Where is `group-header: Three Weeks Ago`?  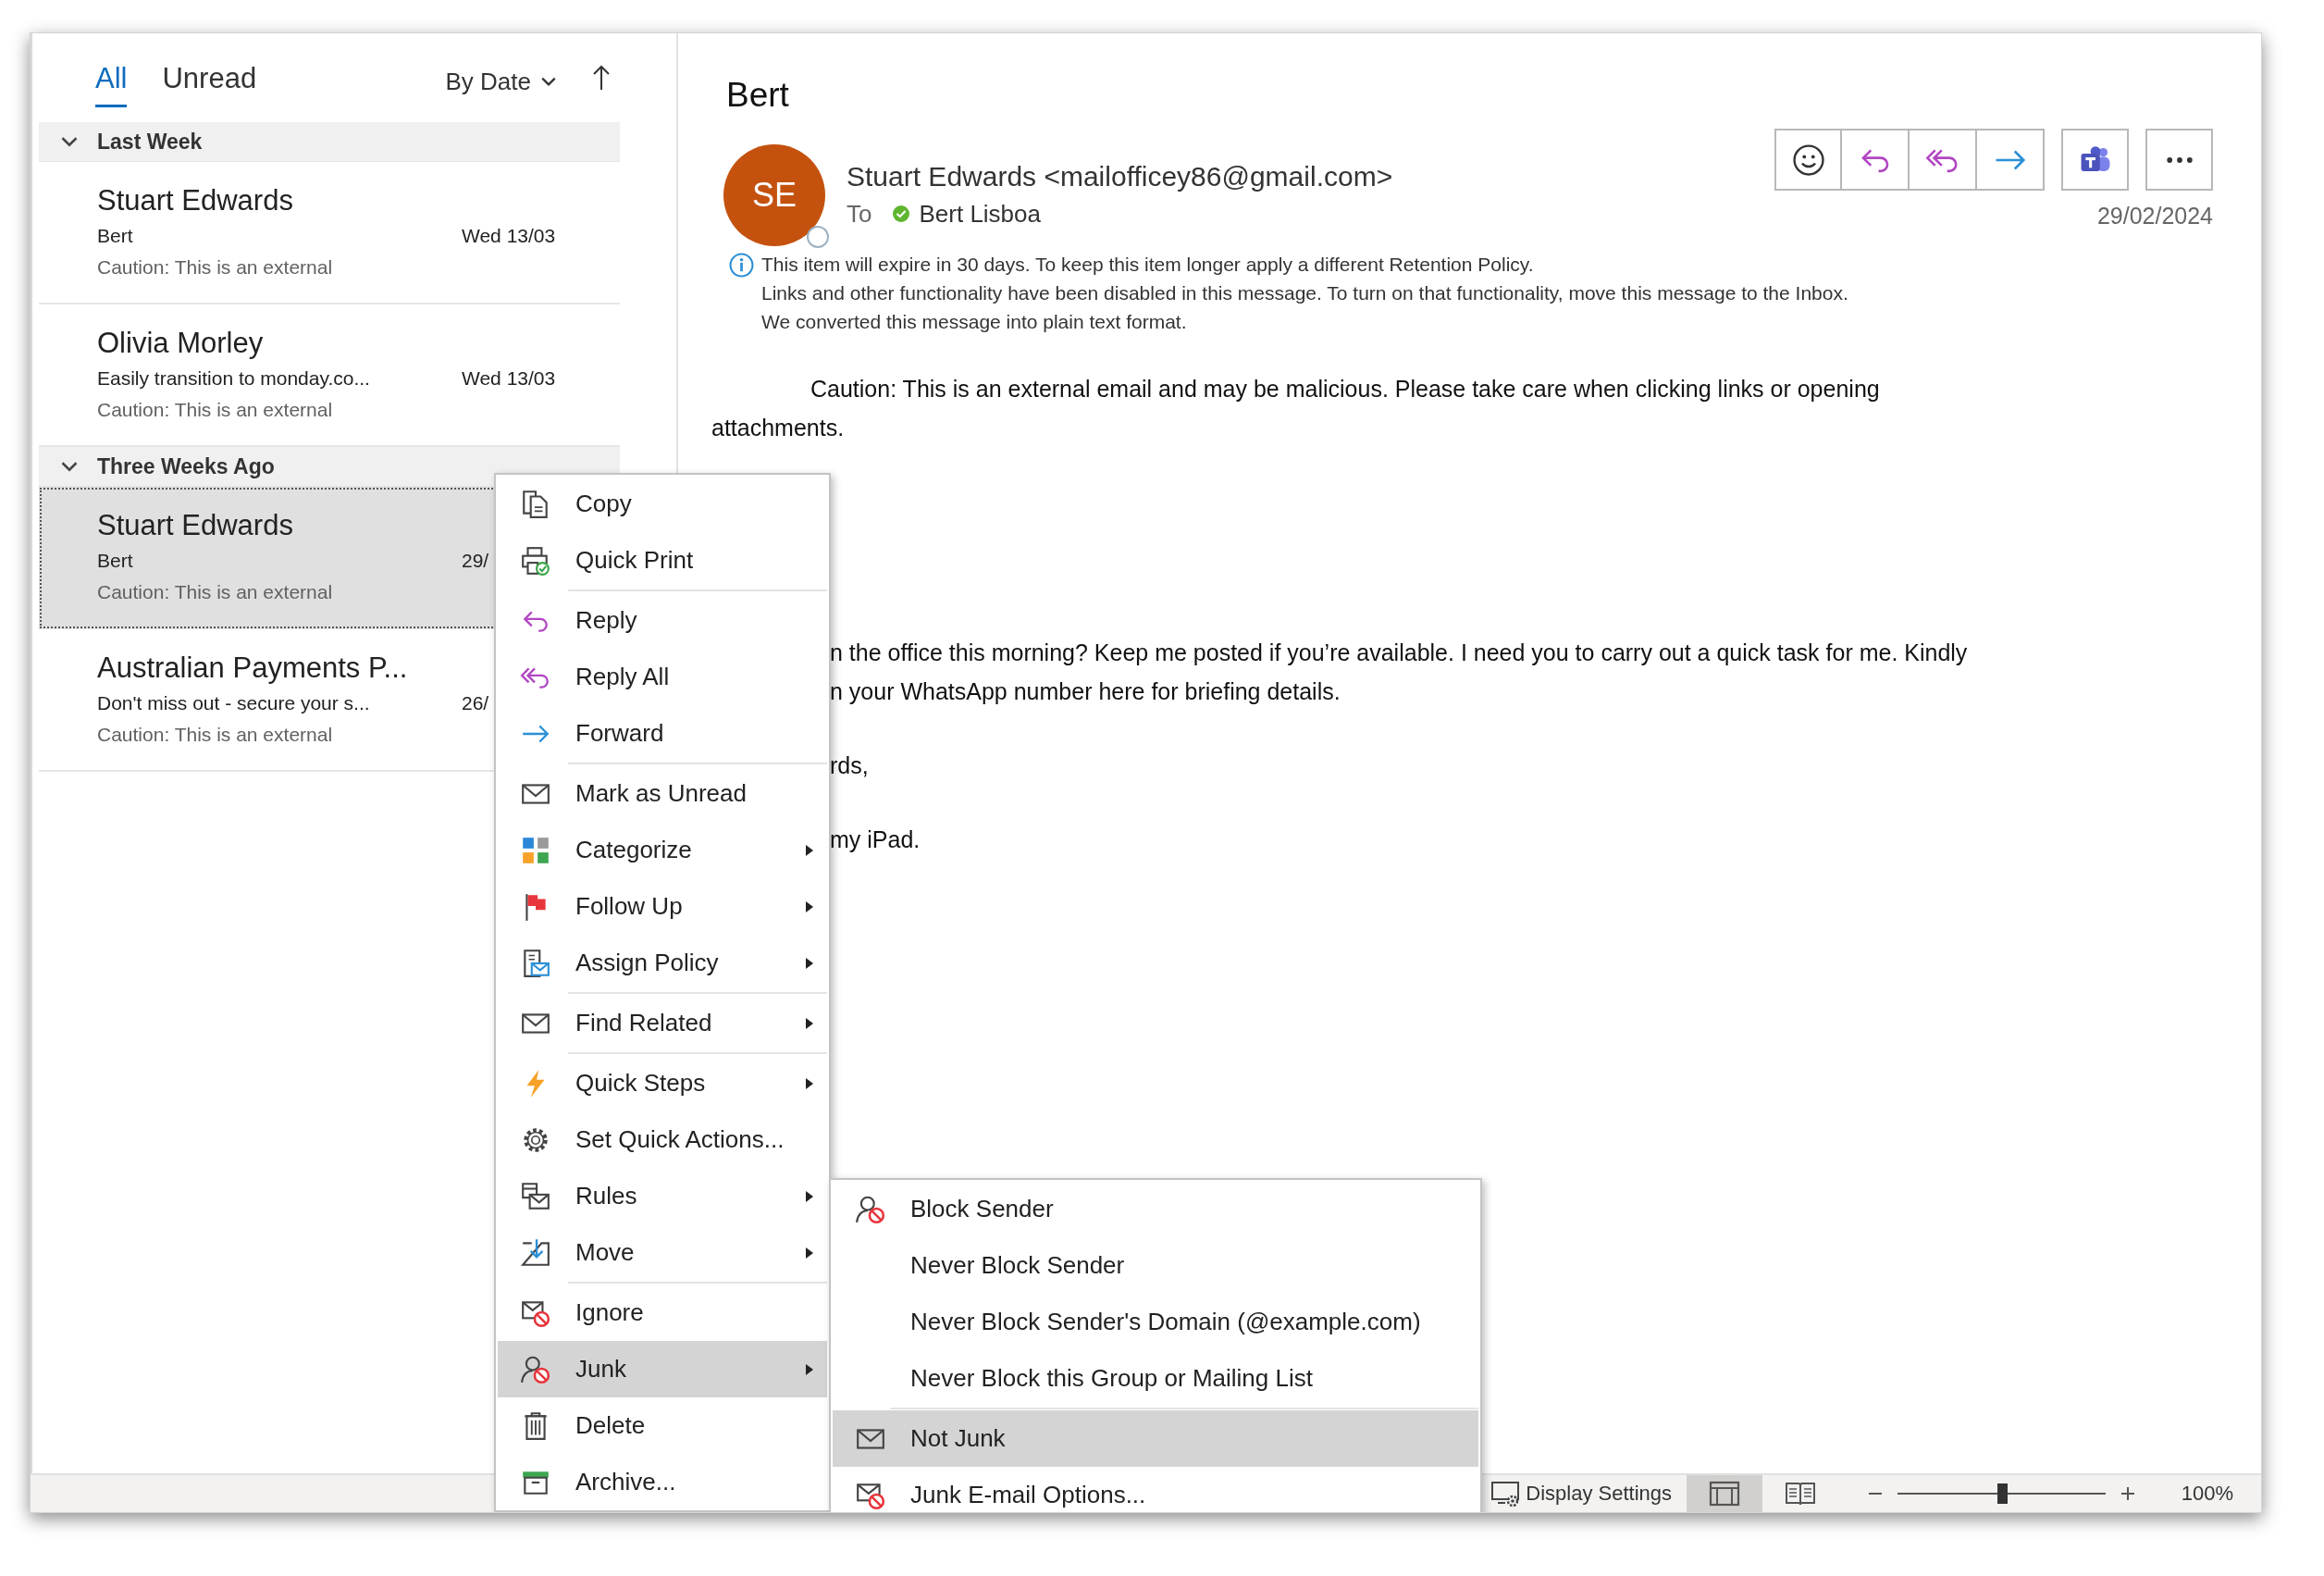 group-header: Three Weeks Ago is located at coordinates (329, 467).